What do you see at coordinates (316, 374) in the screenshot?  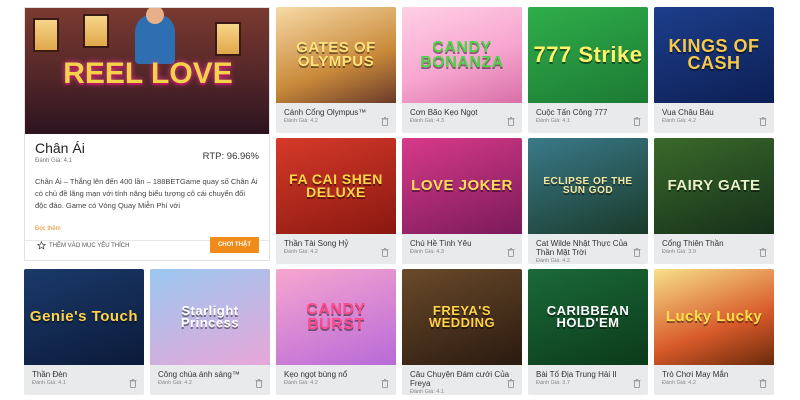 I see `game-name: Kẹo ngọt bùng nổ` at bounding box center [316, 374].